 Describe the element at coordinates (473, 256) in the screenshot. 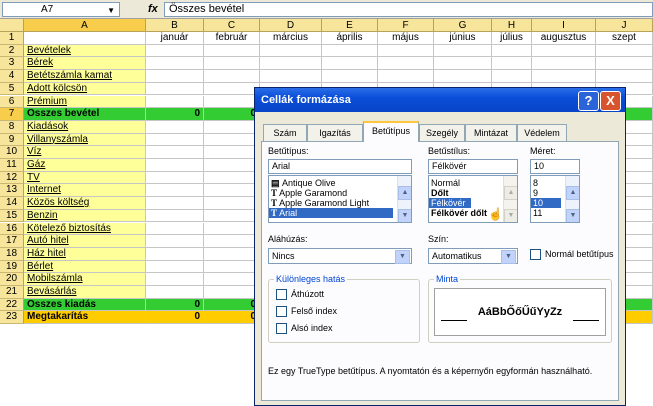

I see `color-select: Automatikus ▼` at that location.